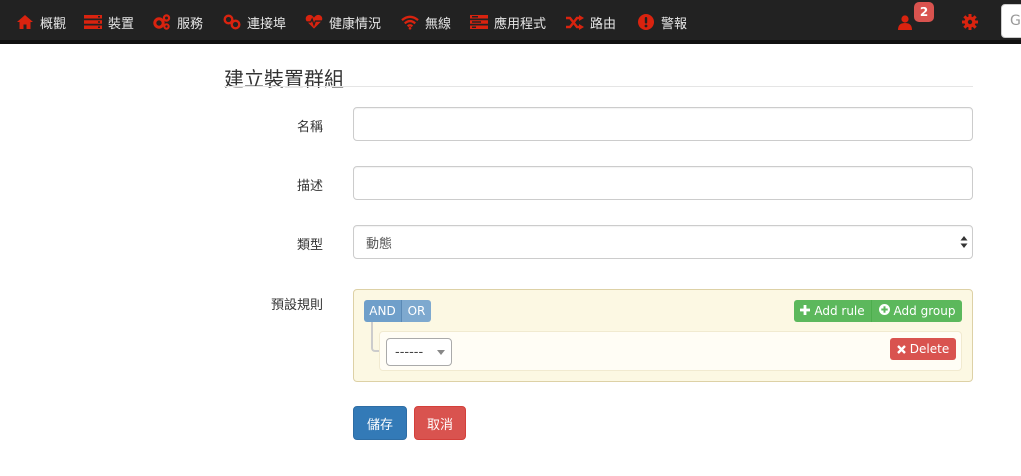 The image size is (1021, 476). Describe the element at coordinates (479, 22) in the screenshot. I see `tasks-icon` at that location.